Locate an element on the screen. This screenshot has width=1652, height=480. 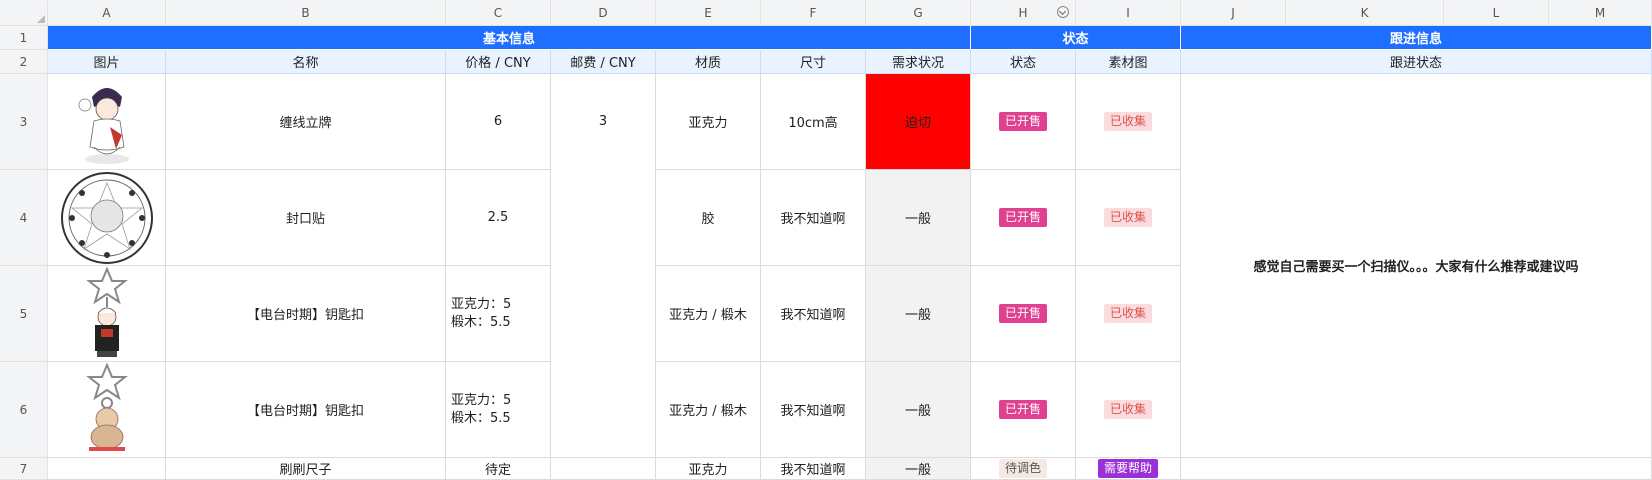
subheader-size: 尺寸 is located at coordinates (813, 62).